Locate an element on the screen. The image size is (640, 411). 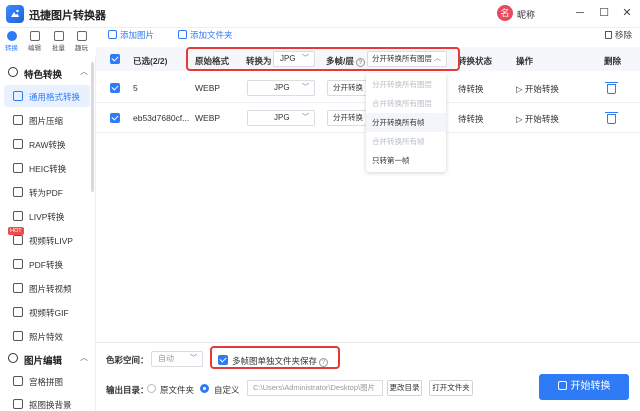
heic-icon is located at coordinates (18, 168).